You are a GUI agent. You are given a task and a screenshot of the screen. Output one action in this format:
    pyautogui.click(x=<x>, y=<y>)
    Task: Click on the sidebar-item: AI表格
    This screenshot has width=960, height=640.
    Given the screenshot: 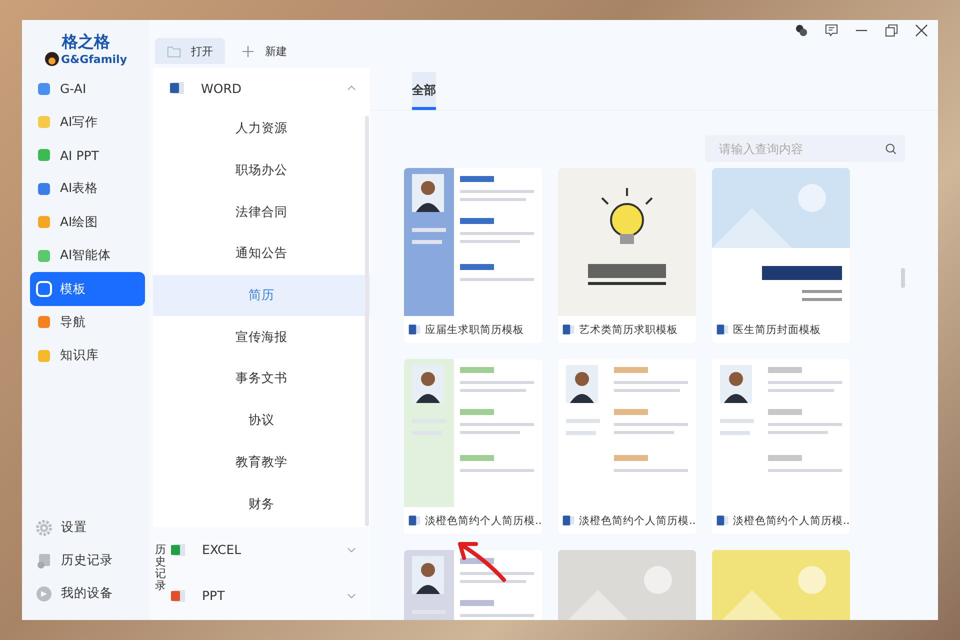 What is the action you would take?
    pyautogui.click(x=87, y=189)
    